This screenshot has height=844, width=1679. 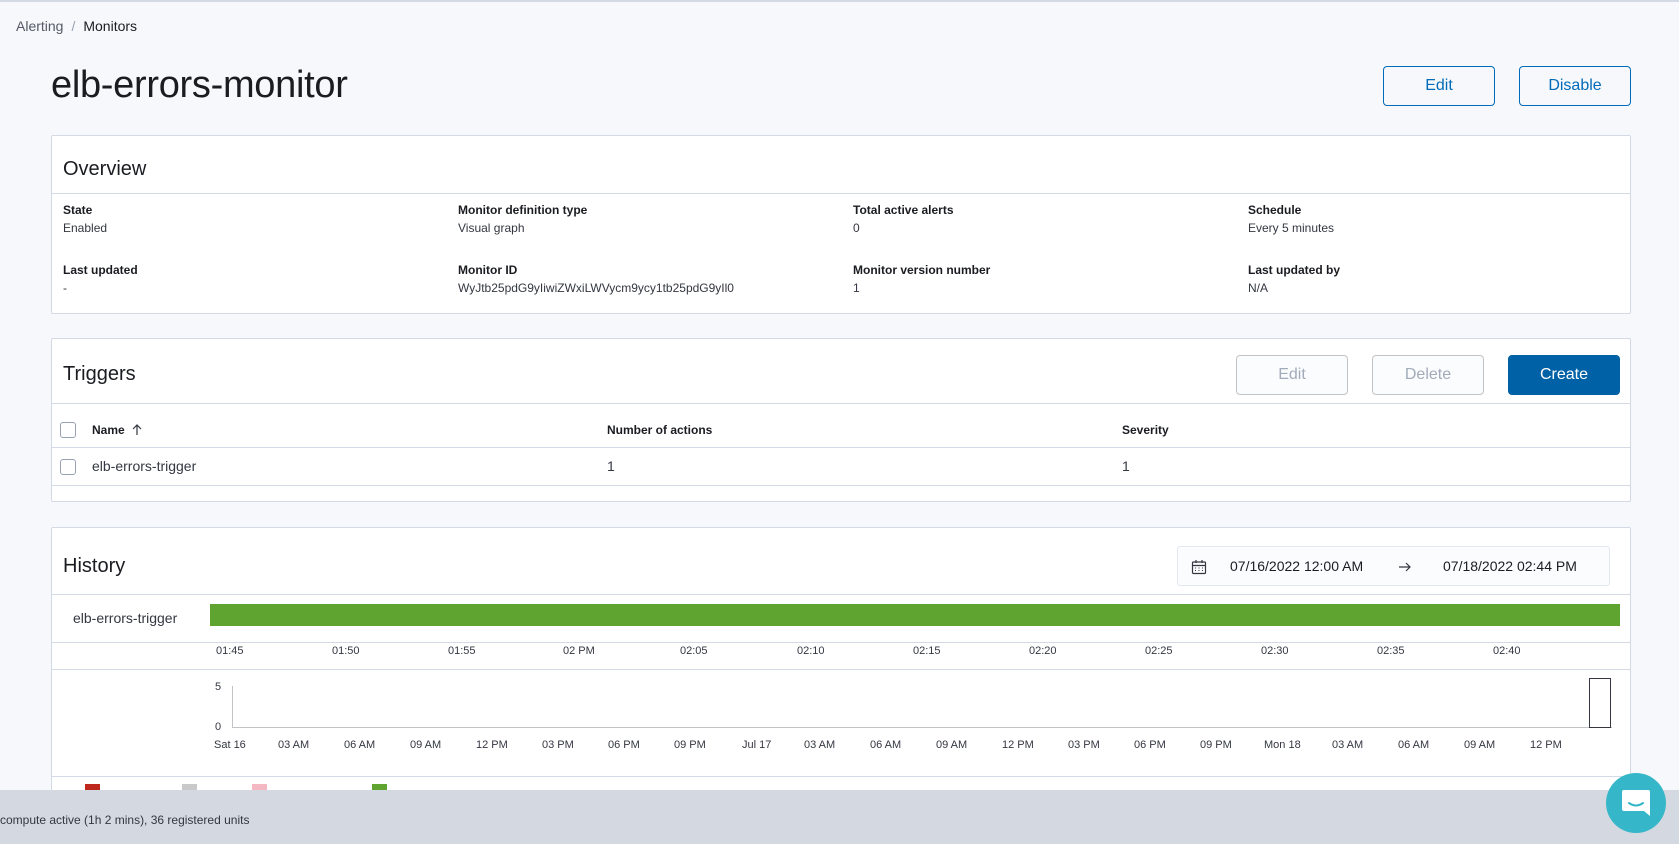 I want to click on trigger-name-cell: elb-errors-trigger, so click(x=144, y=466).